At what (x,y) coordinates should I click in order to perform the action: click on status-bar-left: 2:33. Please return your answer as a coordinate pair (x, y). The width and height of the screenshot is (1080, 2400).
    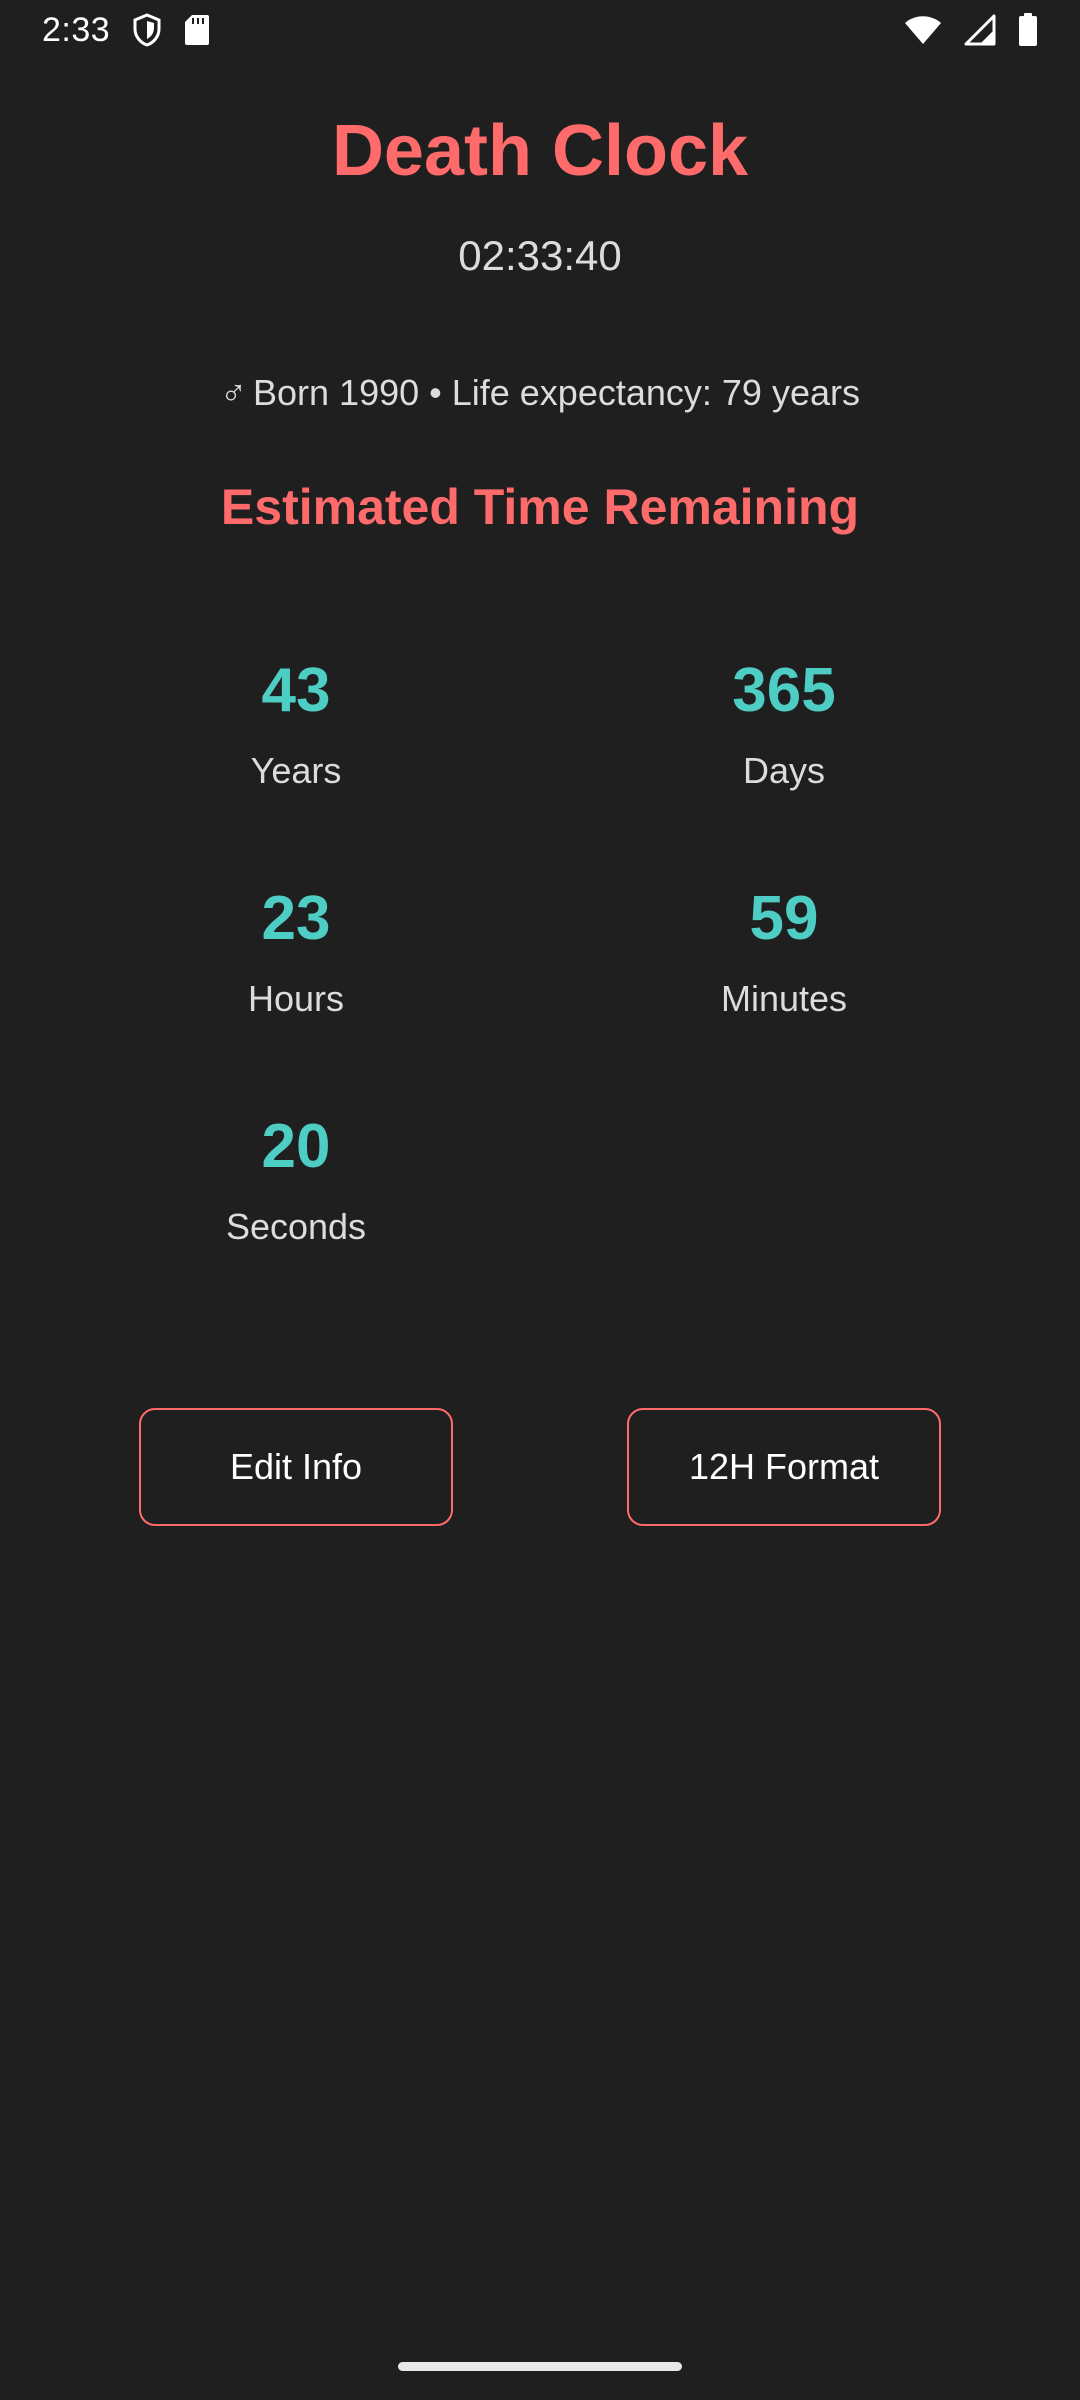
    Looking at the image, I should click on (126, 30).